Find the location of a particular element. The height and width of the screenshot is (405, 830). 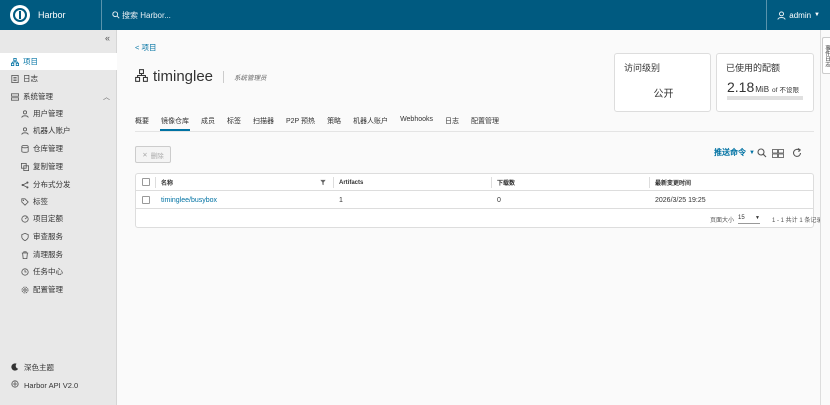

table-footer: 页面大小 15 ▼ 1 - 1 共计 1 条记录 is located at coordinates (479, 219).